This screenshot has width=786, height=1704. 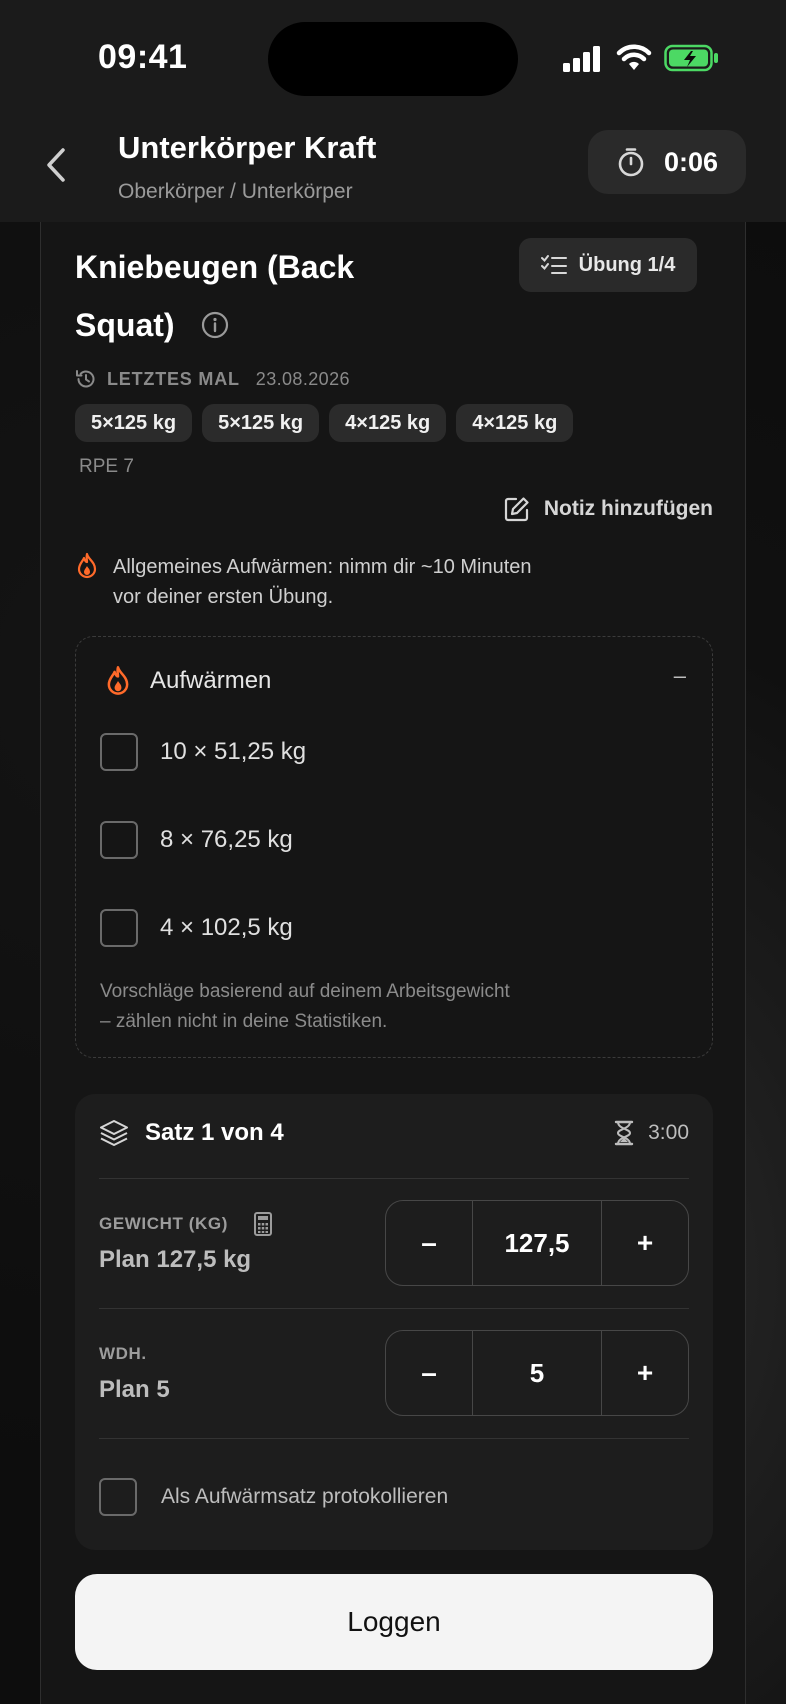 What do you see at coordinates (645, 1243) in the screenshot?
I see `weight-increase-button: +` at bounding box center [645, 1243].